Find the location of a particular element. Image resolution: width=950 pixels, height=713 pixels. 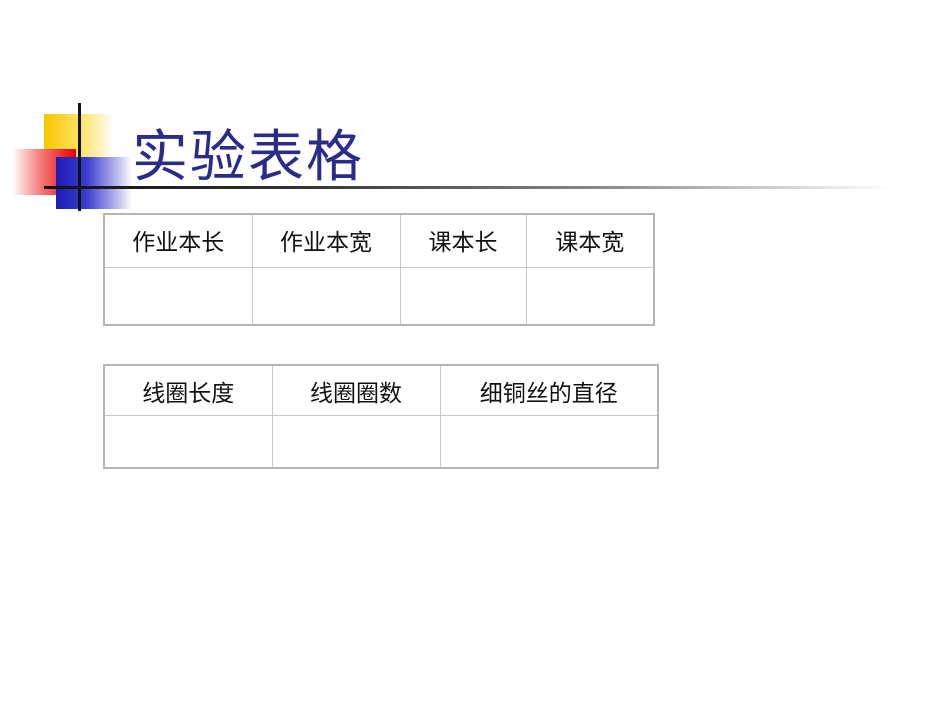

header-cell: 课本长 is located at coordinates (463, 240).